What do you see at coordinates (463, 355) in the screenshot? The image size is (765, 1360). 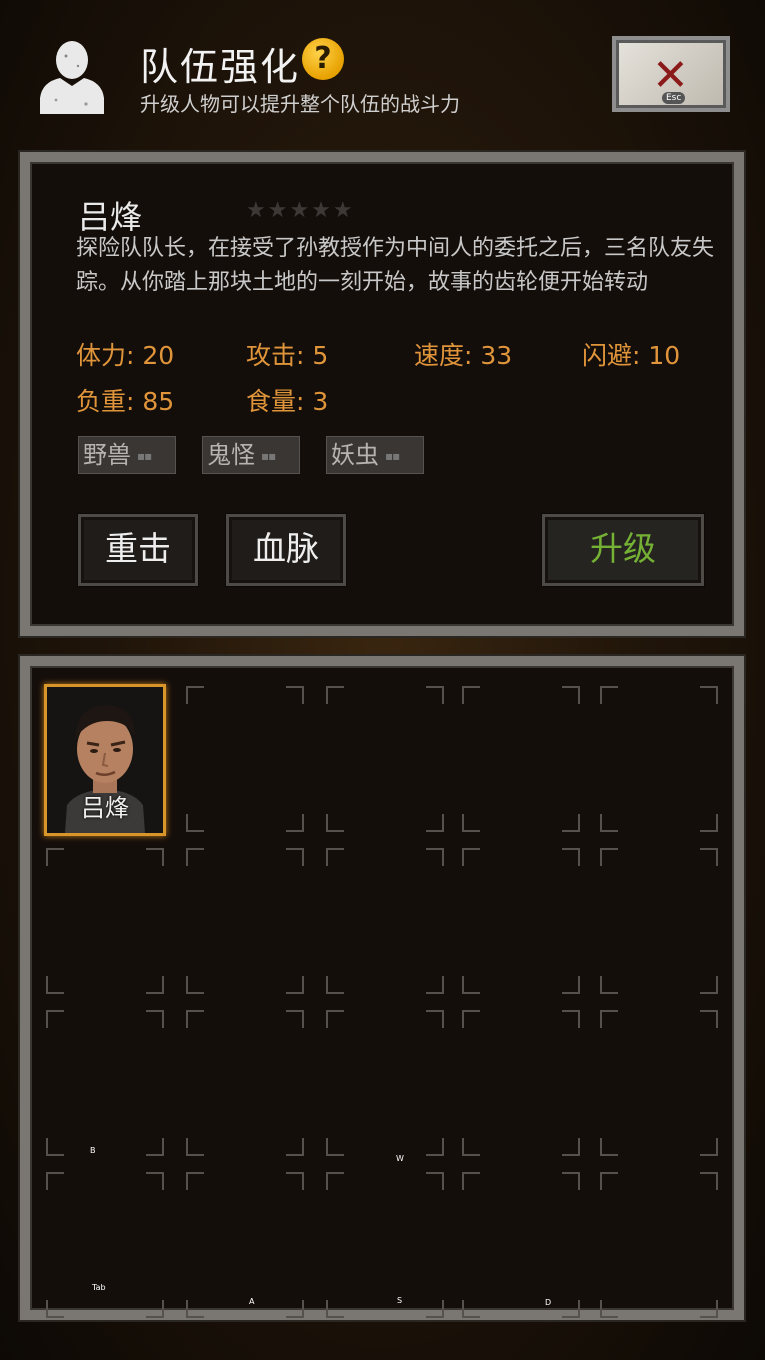 I see `stat-speed: 速度: 33` at bounding box center [463, 355].